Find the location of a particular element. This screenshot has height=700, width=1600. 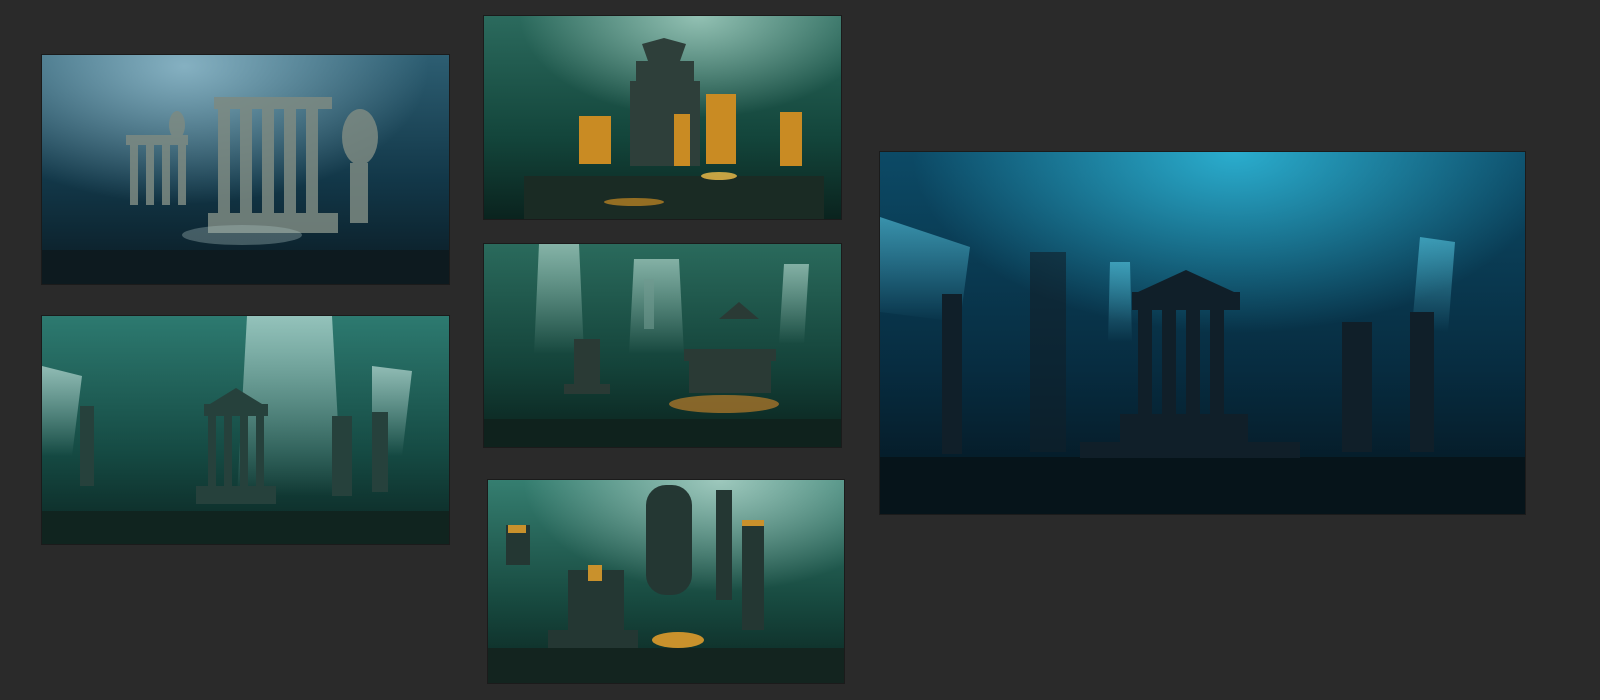

underwater-pagoda-image is located at coordinates (662, 117).